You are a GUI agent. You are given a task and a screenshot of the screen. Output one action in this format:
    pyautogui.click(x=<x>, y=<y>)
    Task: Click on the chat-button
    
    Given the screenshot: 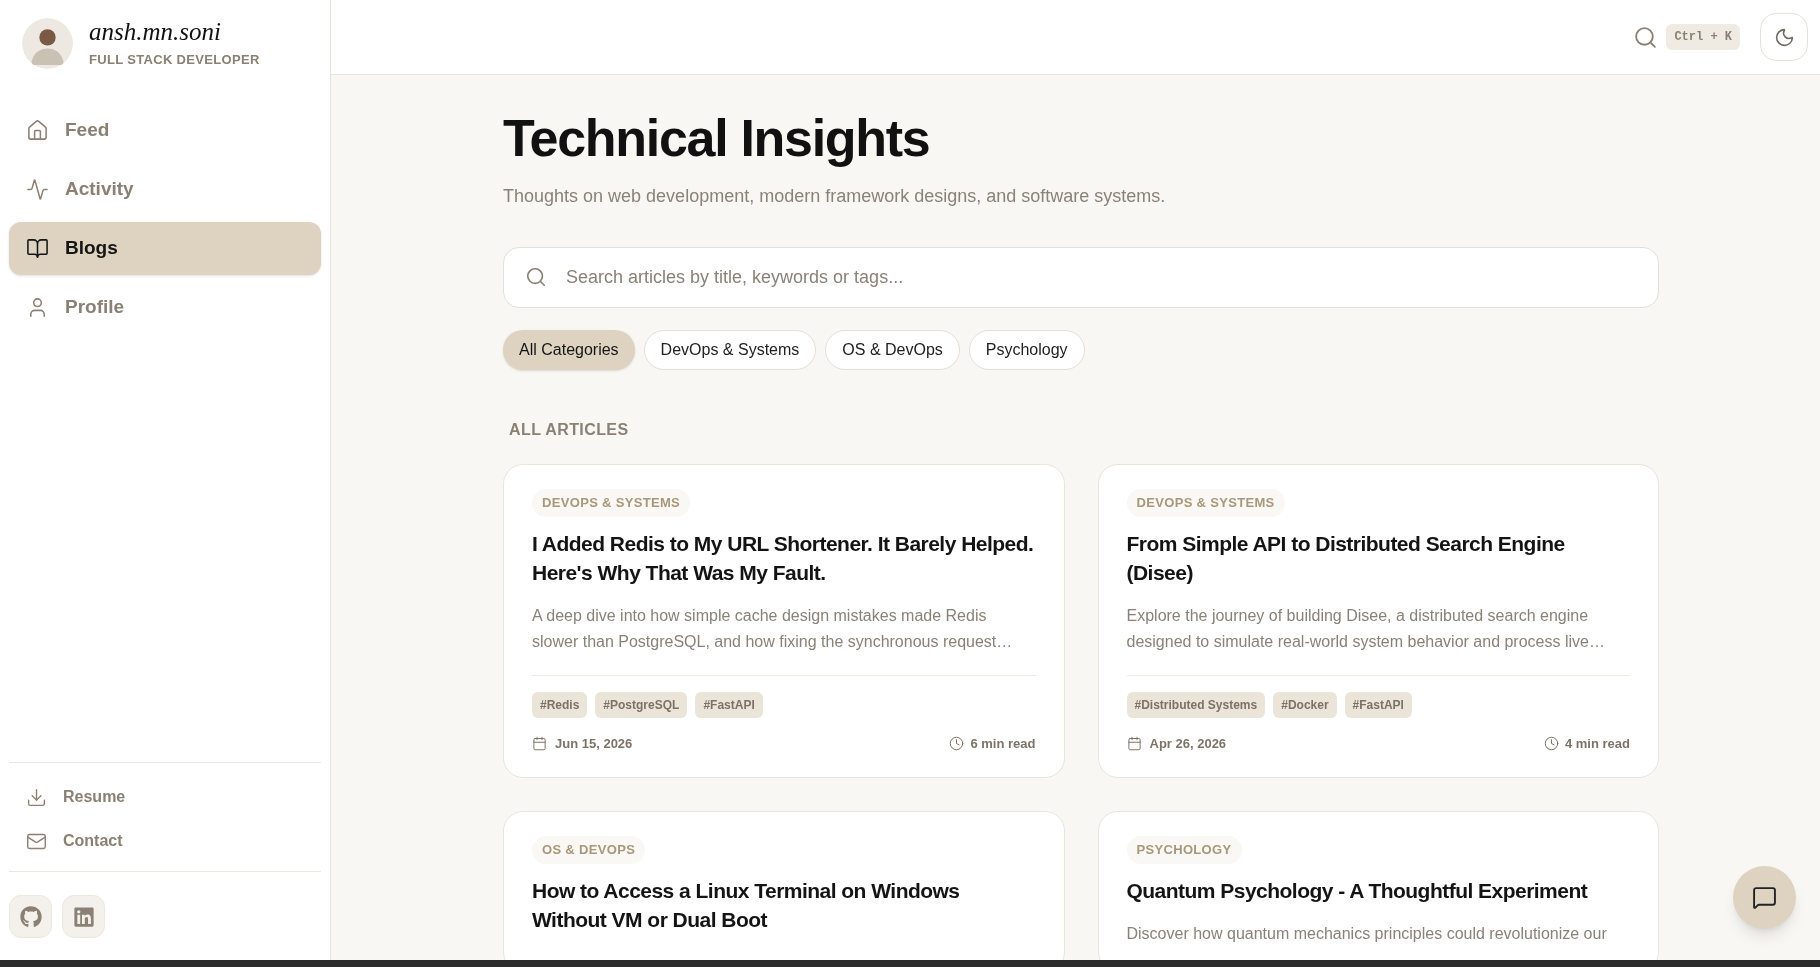 What is the action you would take?
    pyautogui.click(x=1764, y=897)
    